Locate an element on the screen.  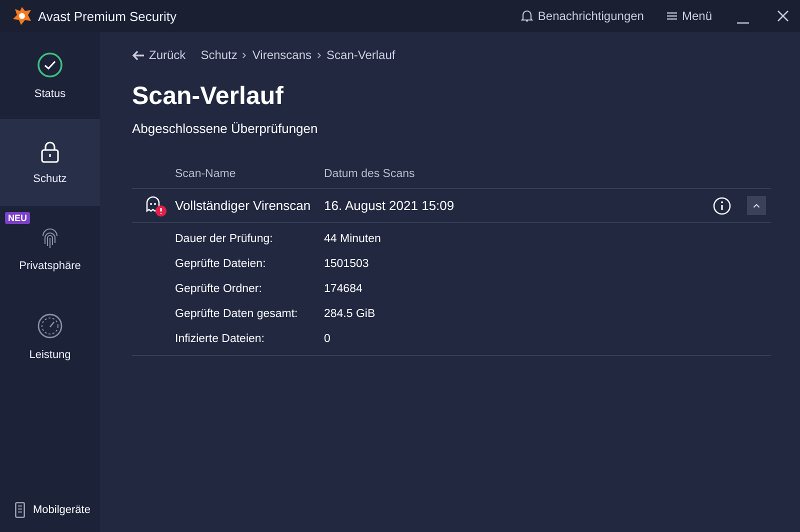
page-title: Scan-Verlauf is located at coordinates (208, 96).